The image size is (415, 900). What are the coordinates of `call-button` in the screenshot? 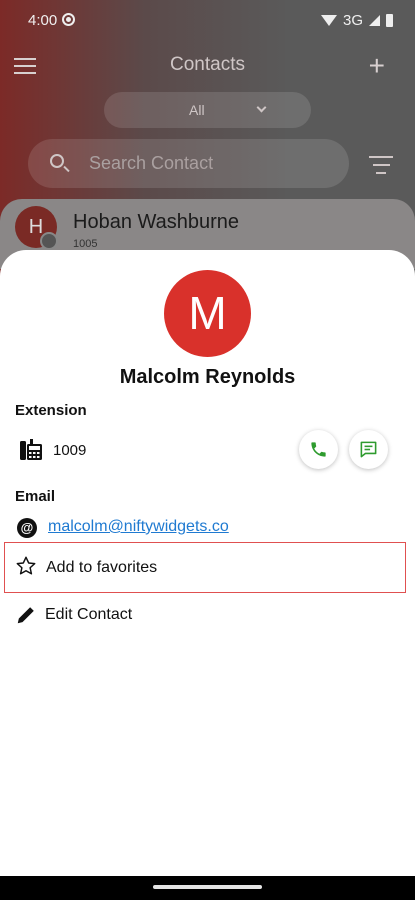 It's located at (318, 449).